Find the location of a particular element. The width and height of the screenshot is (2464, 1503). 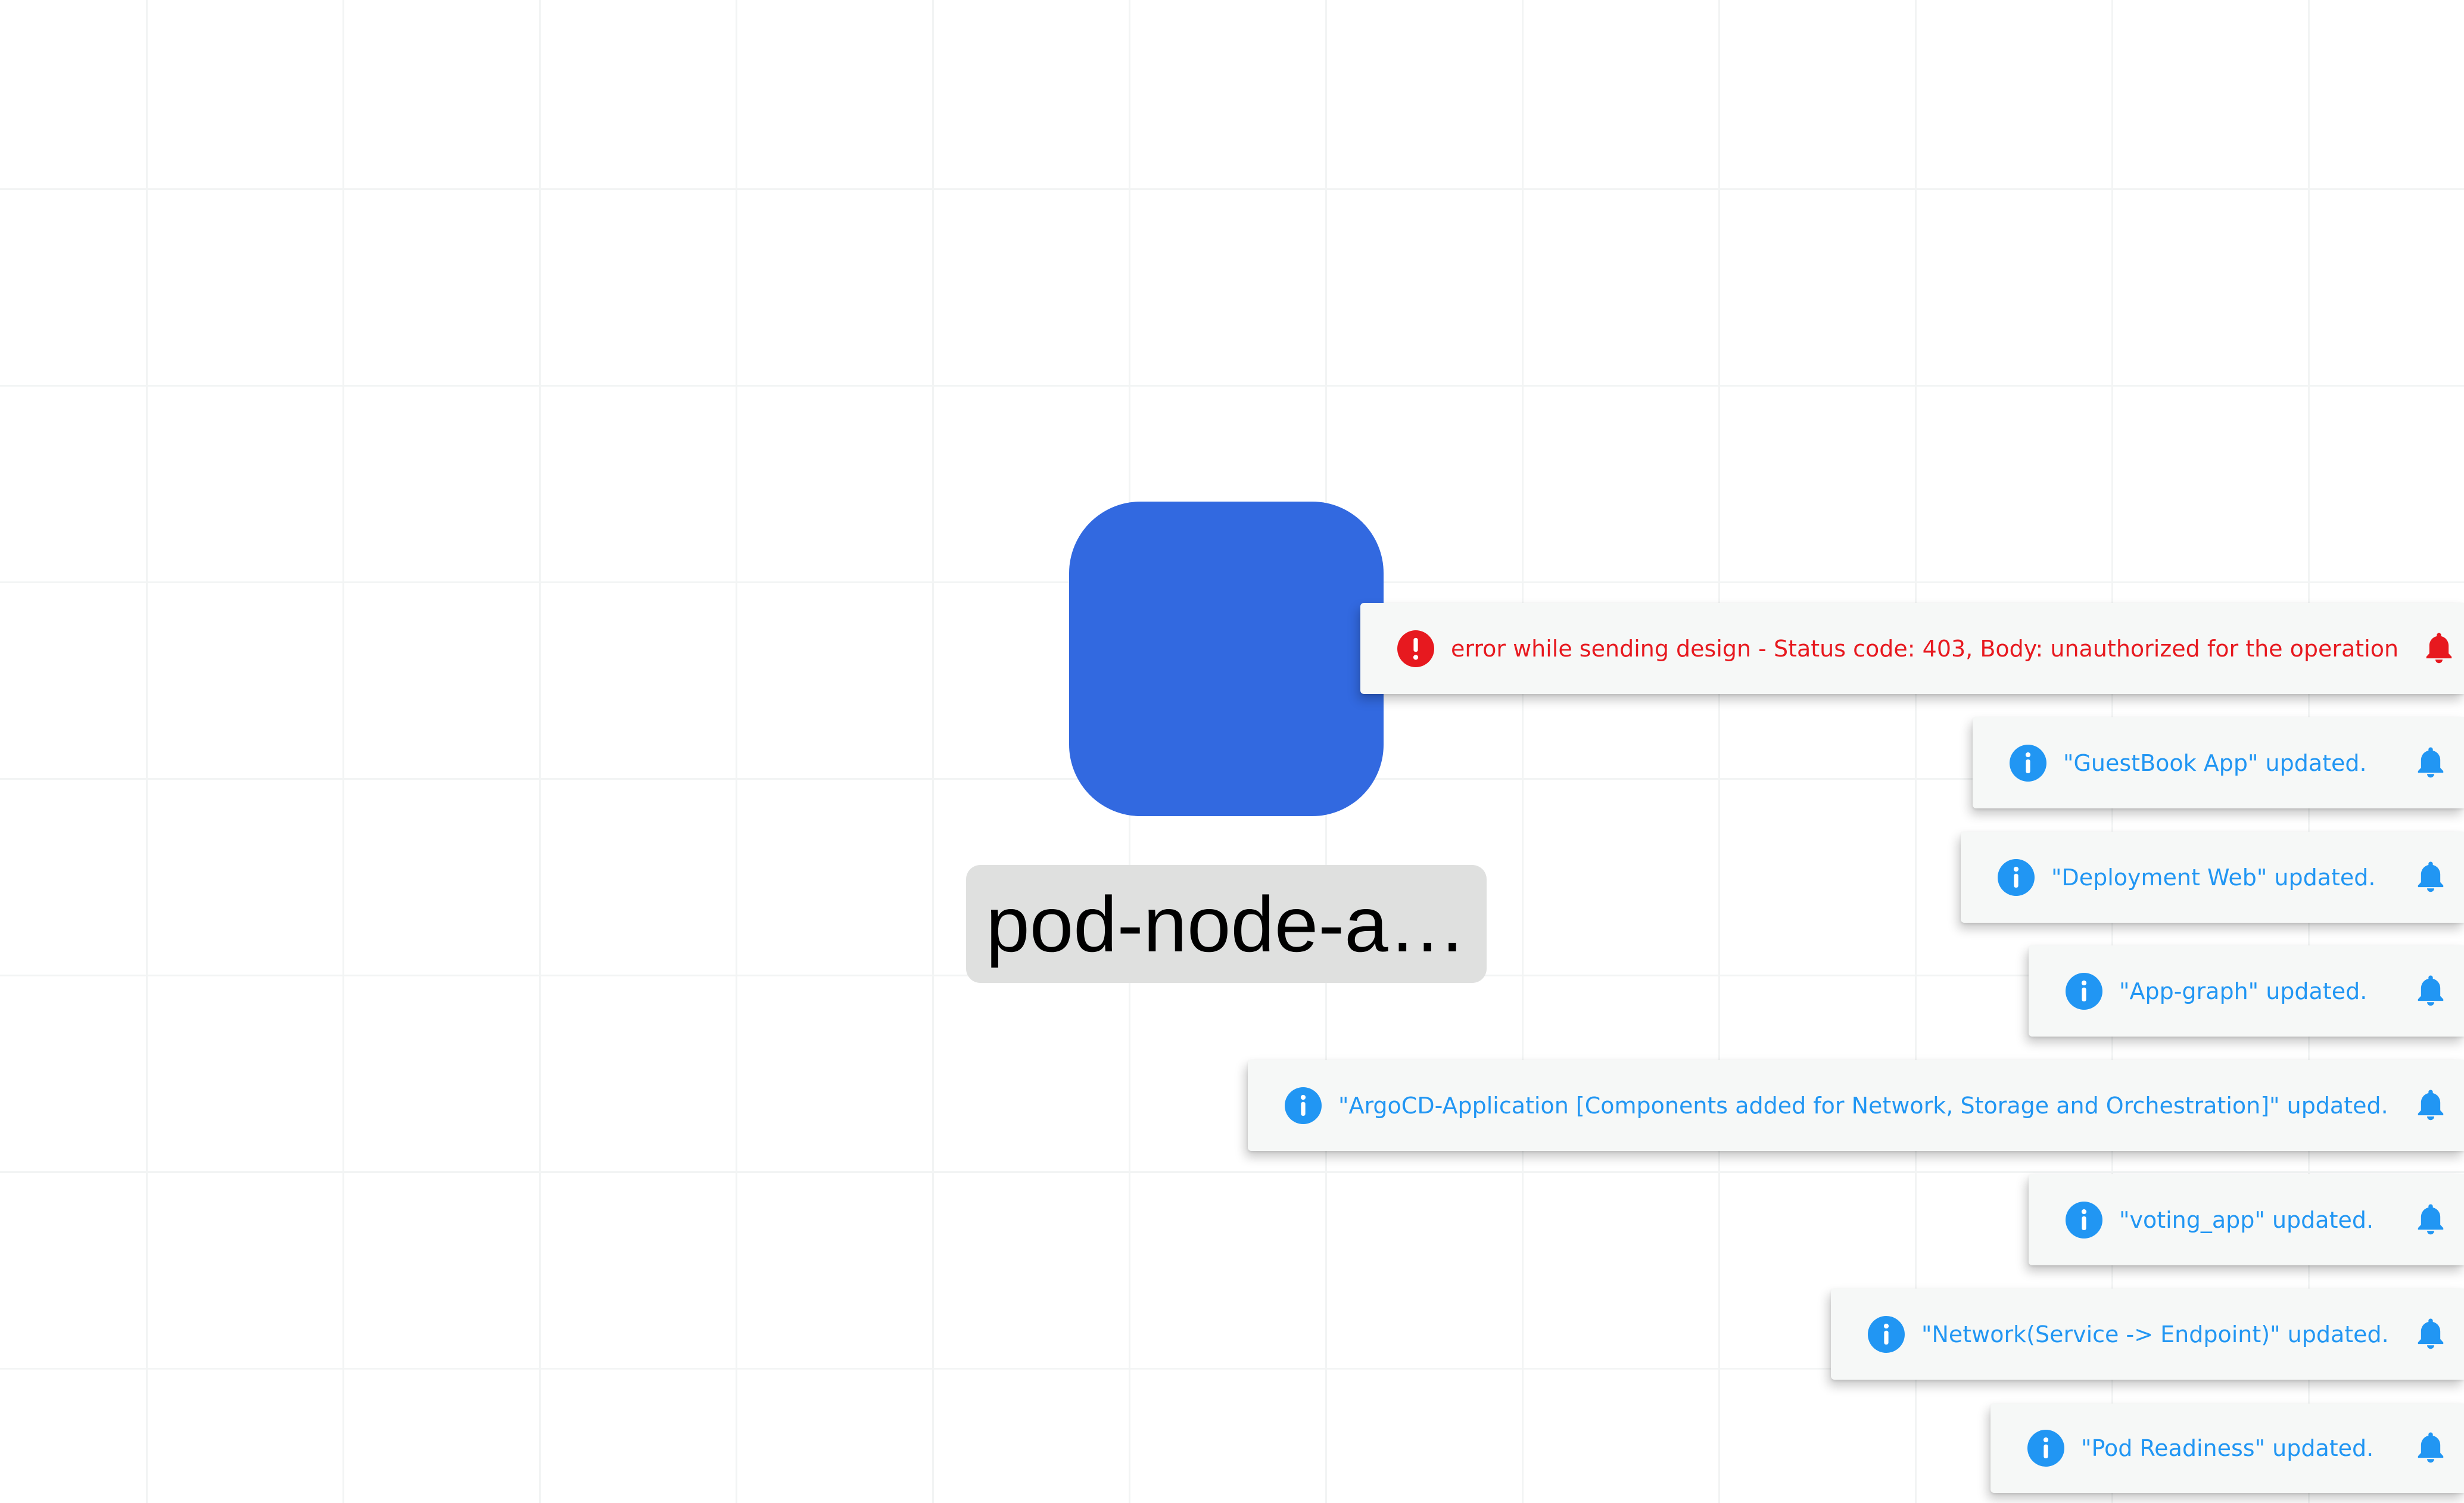

notification-info: "App-graph" updated. is located at coordinates (2246, 991).